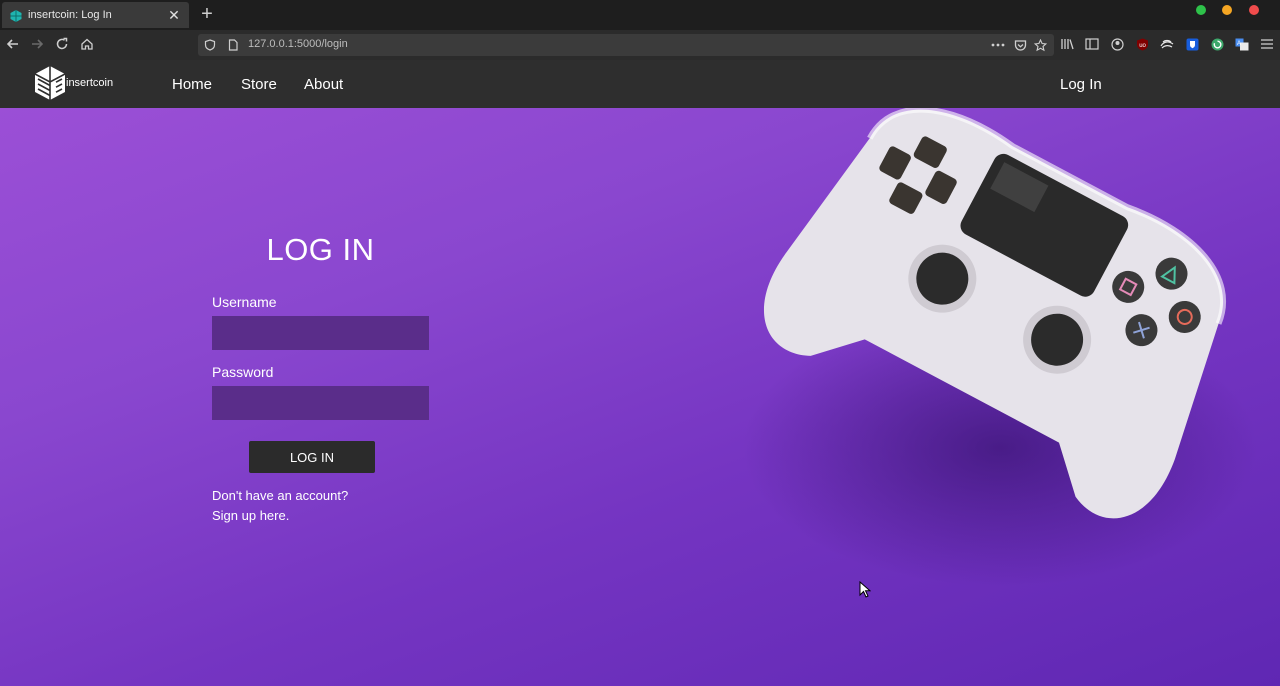 This screenshot has width=1280, height=686. Describe the element at coordinates (1167, 44) in the screenshot. I see `extension-swirl-icon` at that location.